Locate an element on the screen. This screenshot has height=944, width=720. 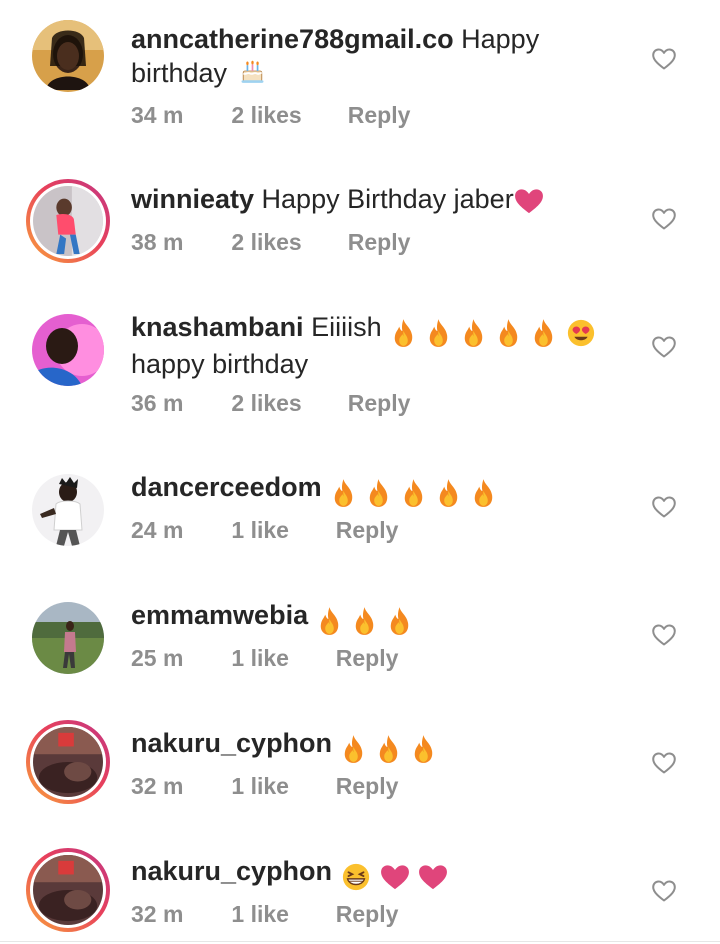
comment-text: emmamwebia is located at coordinates (381, 617).